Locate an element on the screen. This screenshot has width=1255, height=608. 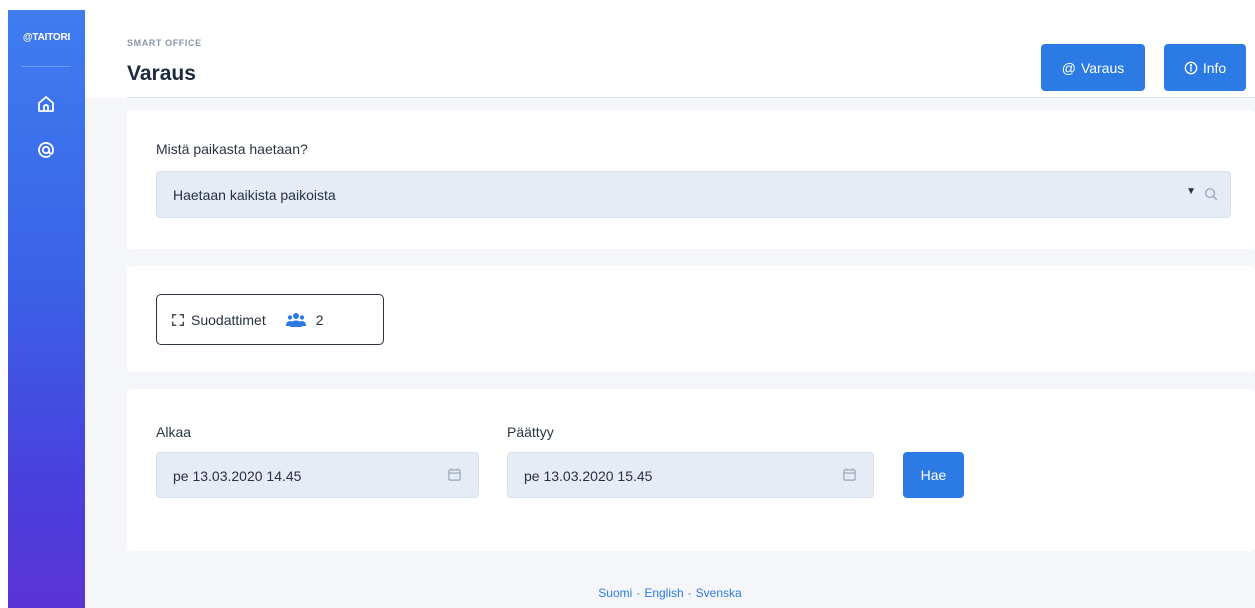
sidebar: @TAITORI is located at coordinates (46, 309).